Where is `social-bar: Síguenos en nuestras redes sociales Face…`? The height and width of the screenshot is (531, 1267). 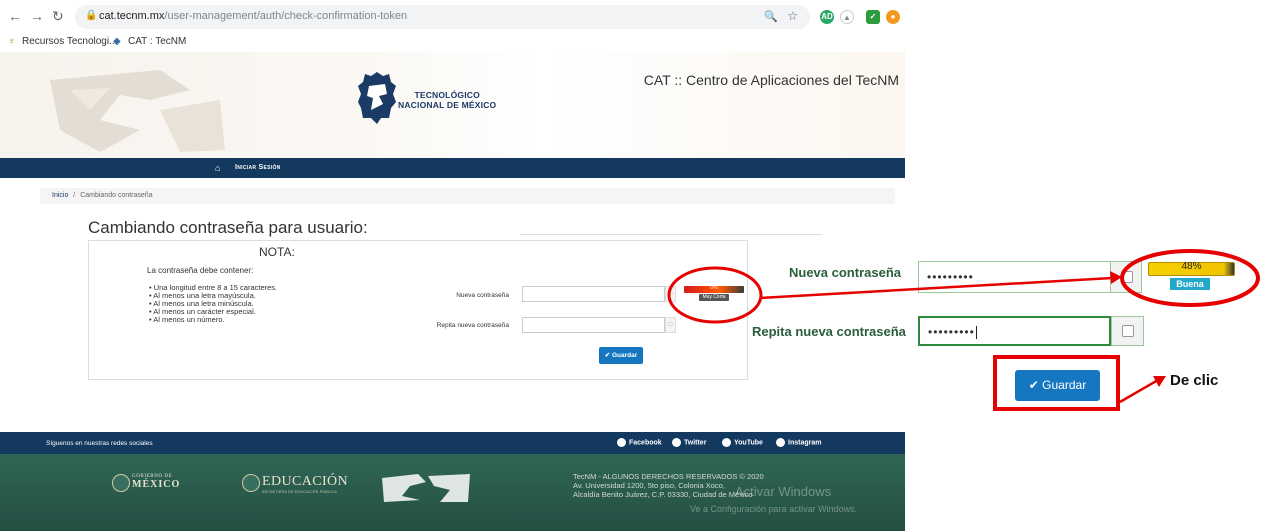
social-bar: Síguenos en nuestras redes sociales Face… is located at coordinates (452, 443).